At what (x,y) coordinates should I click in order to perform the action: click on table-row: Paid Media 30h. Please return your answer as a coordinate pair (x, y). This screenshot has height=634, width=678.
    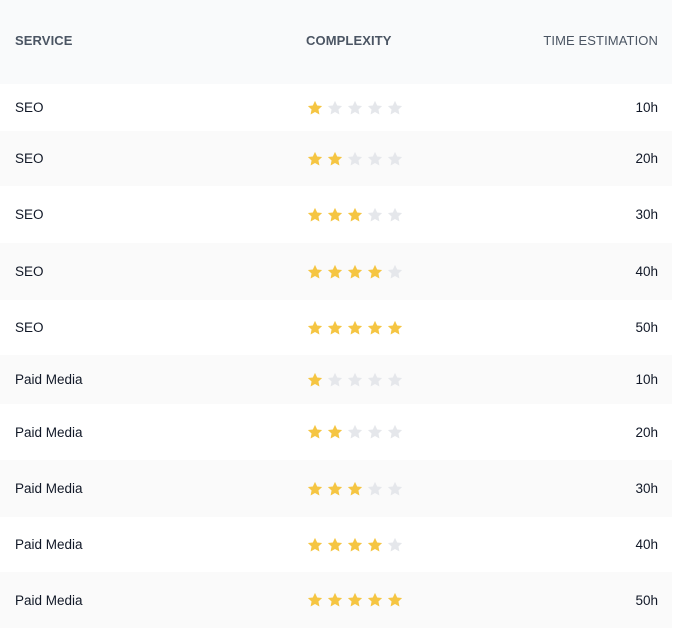
    Looking at the image, I should click on (336, 488).